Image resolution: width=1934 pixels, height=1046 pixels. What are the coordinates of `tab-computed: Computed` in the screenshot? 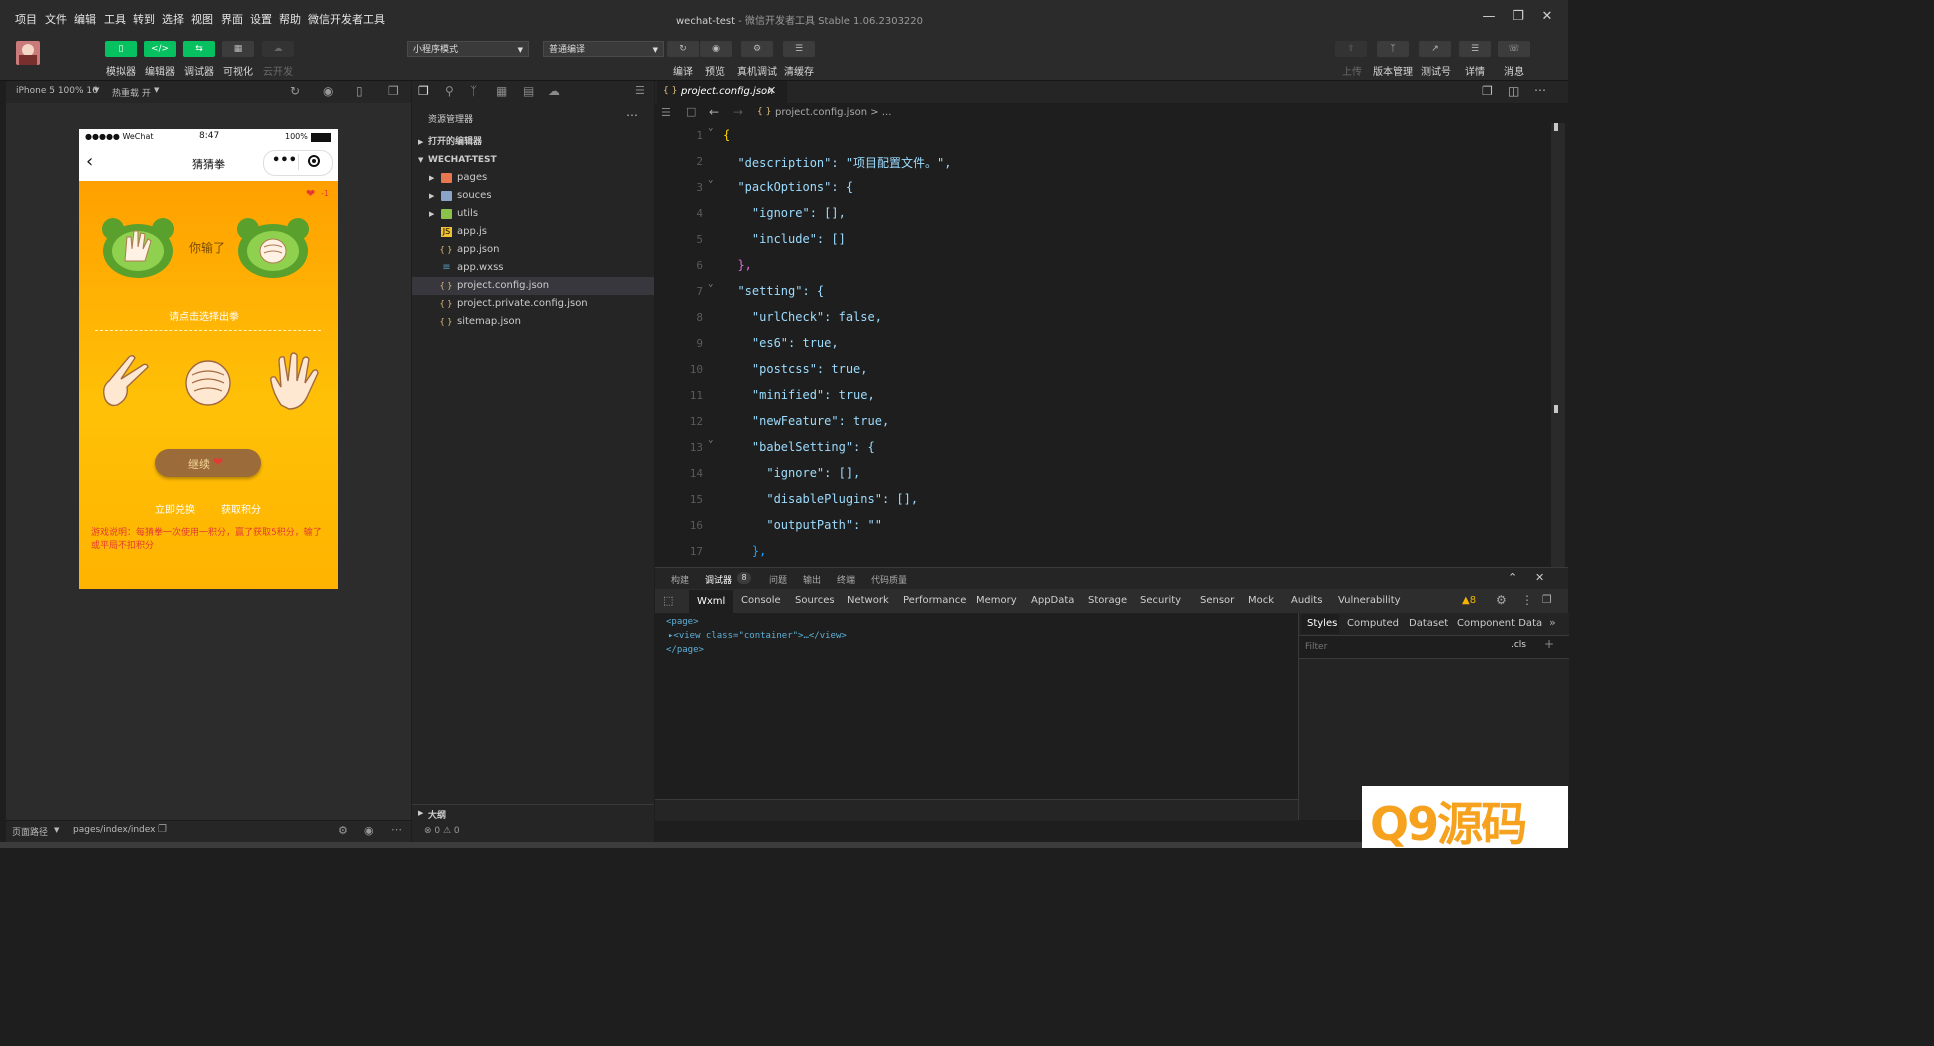 It's located at (1373, 623).